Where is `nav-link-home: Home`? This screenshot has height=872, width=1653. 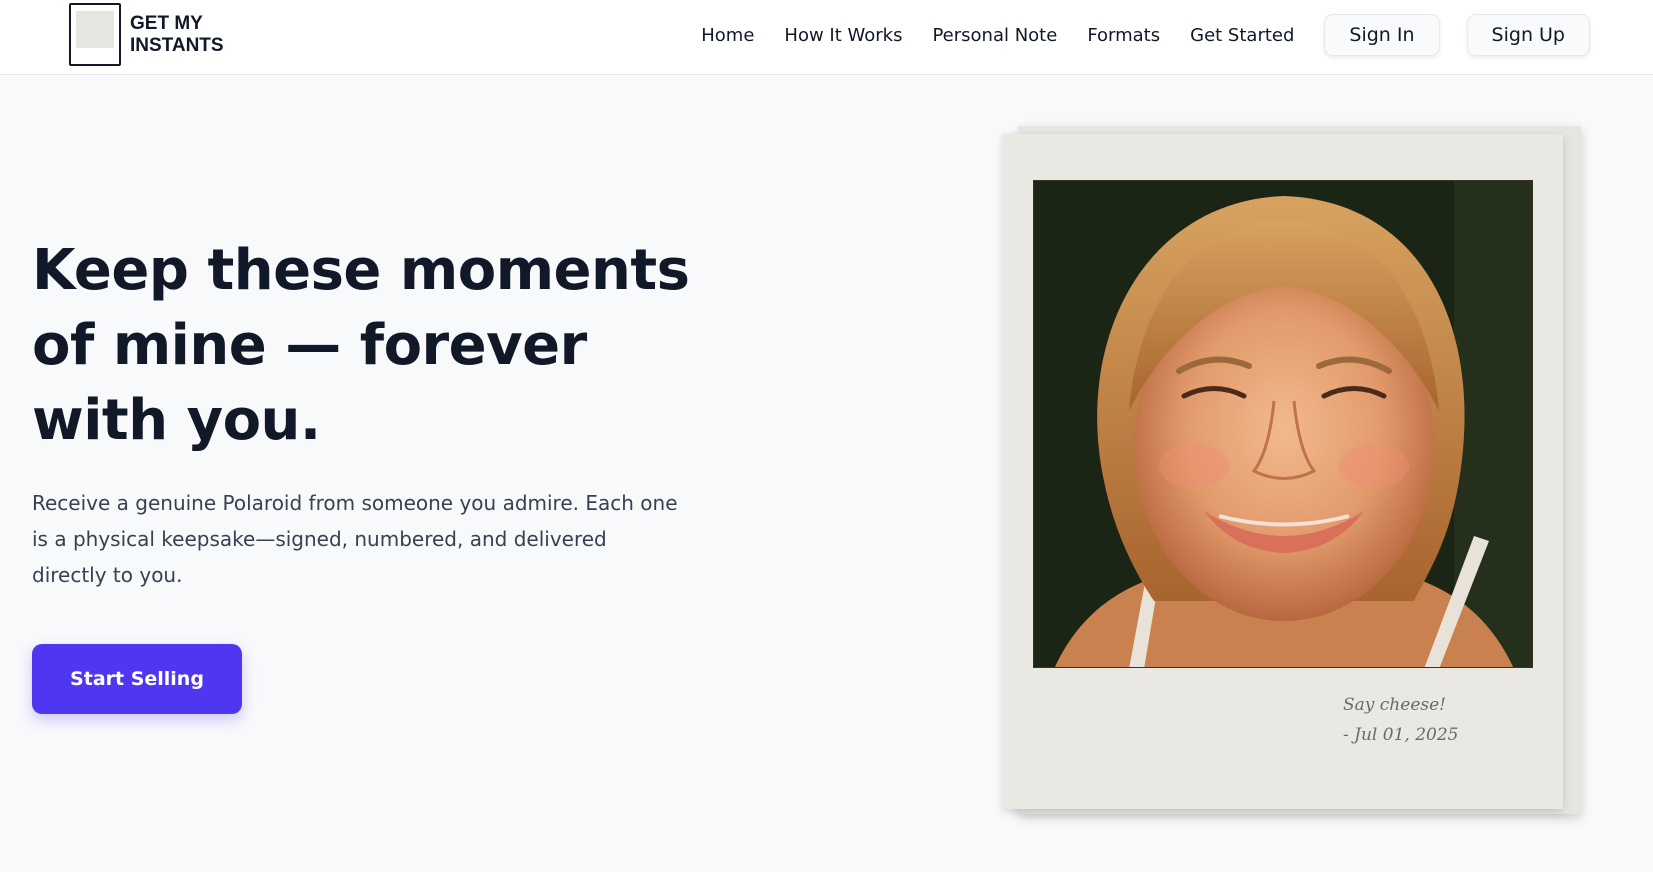
nav-link-home: Home is located at coordinates (727, 35).